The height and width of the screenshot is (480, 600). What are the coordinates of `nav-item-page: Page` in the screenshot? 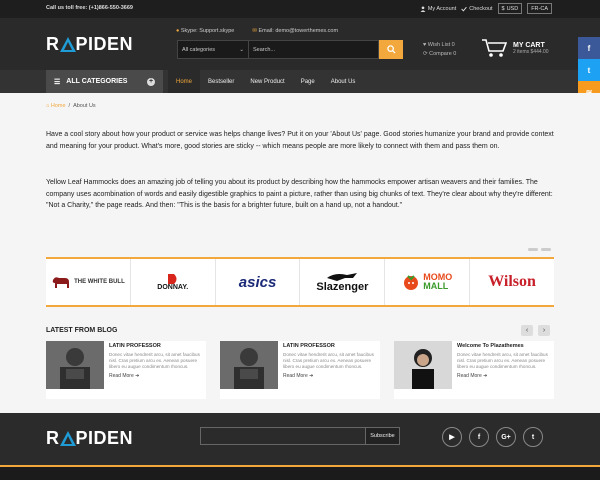 It's located at (308, 81).